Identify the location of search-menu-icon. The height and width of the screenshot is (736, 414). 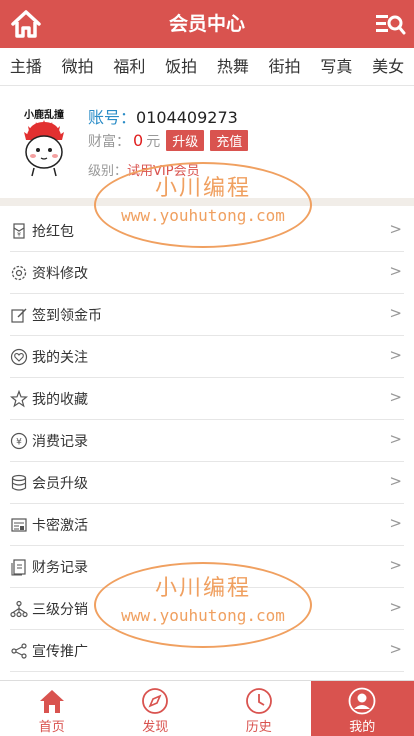
(390, 24).